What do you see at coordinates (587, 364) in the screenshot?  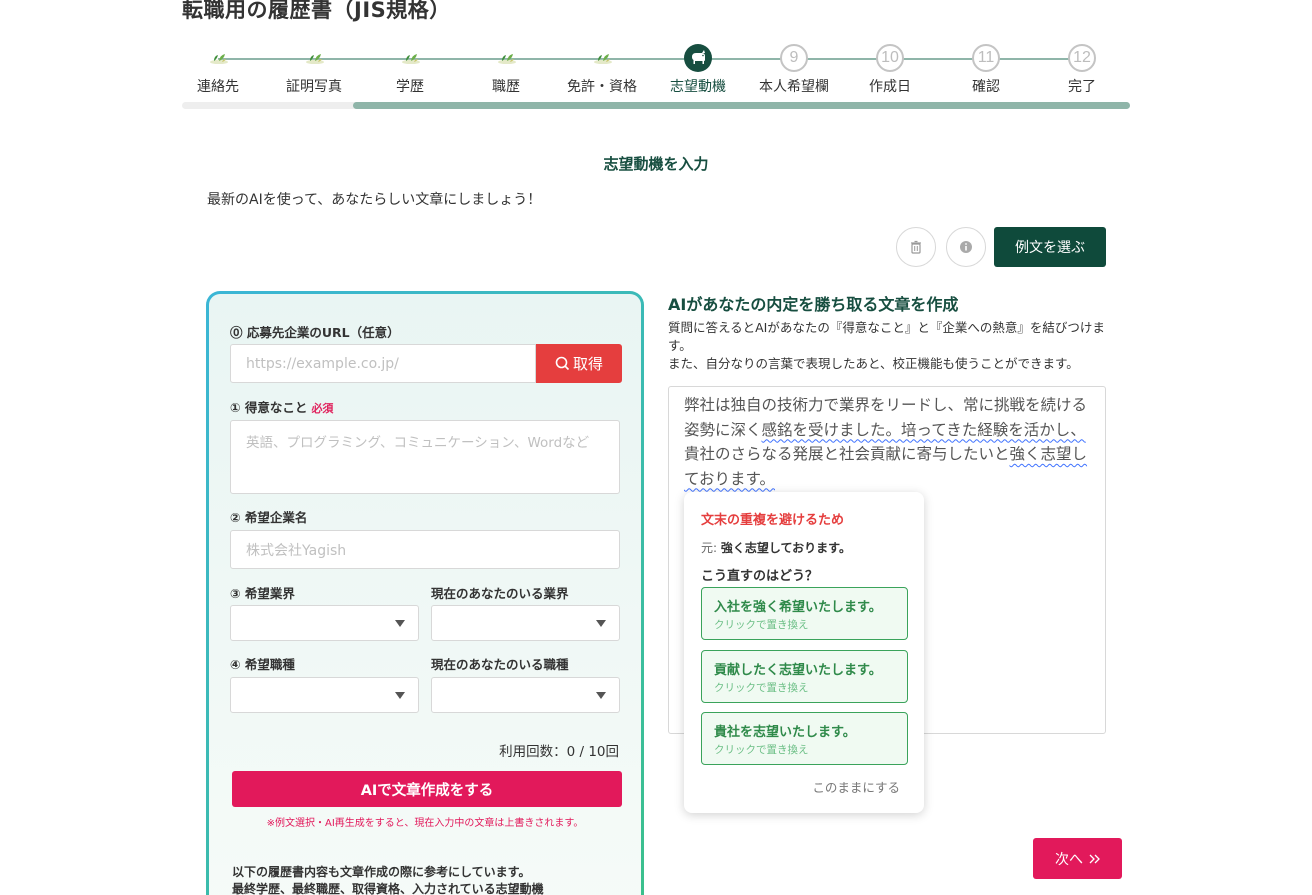 I see `fetch-label: 取得` at bounding box center [587, 364].